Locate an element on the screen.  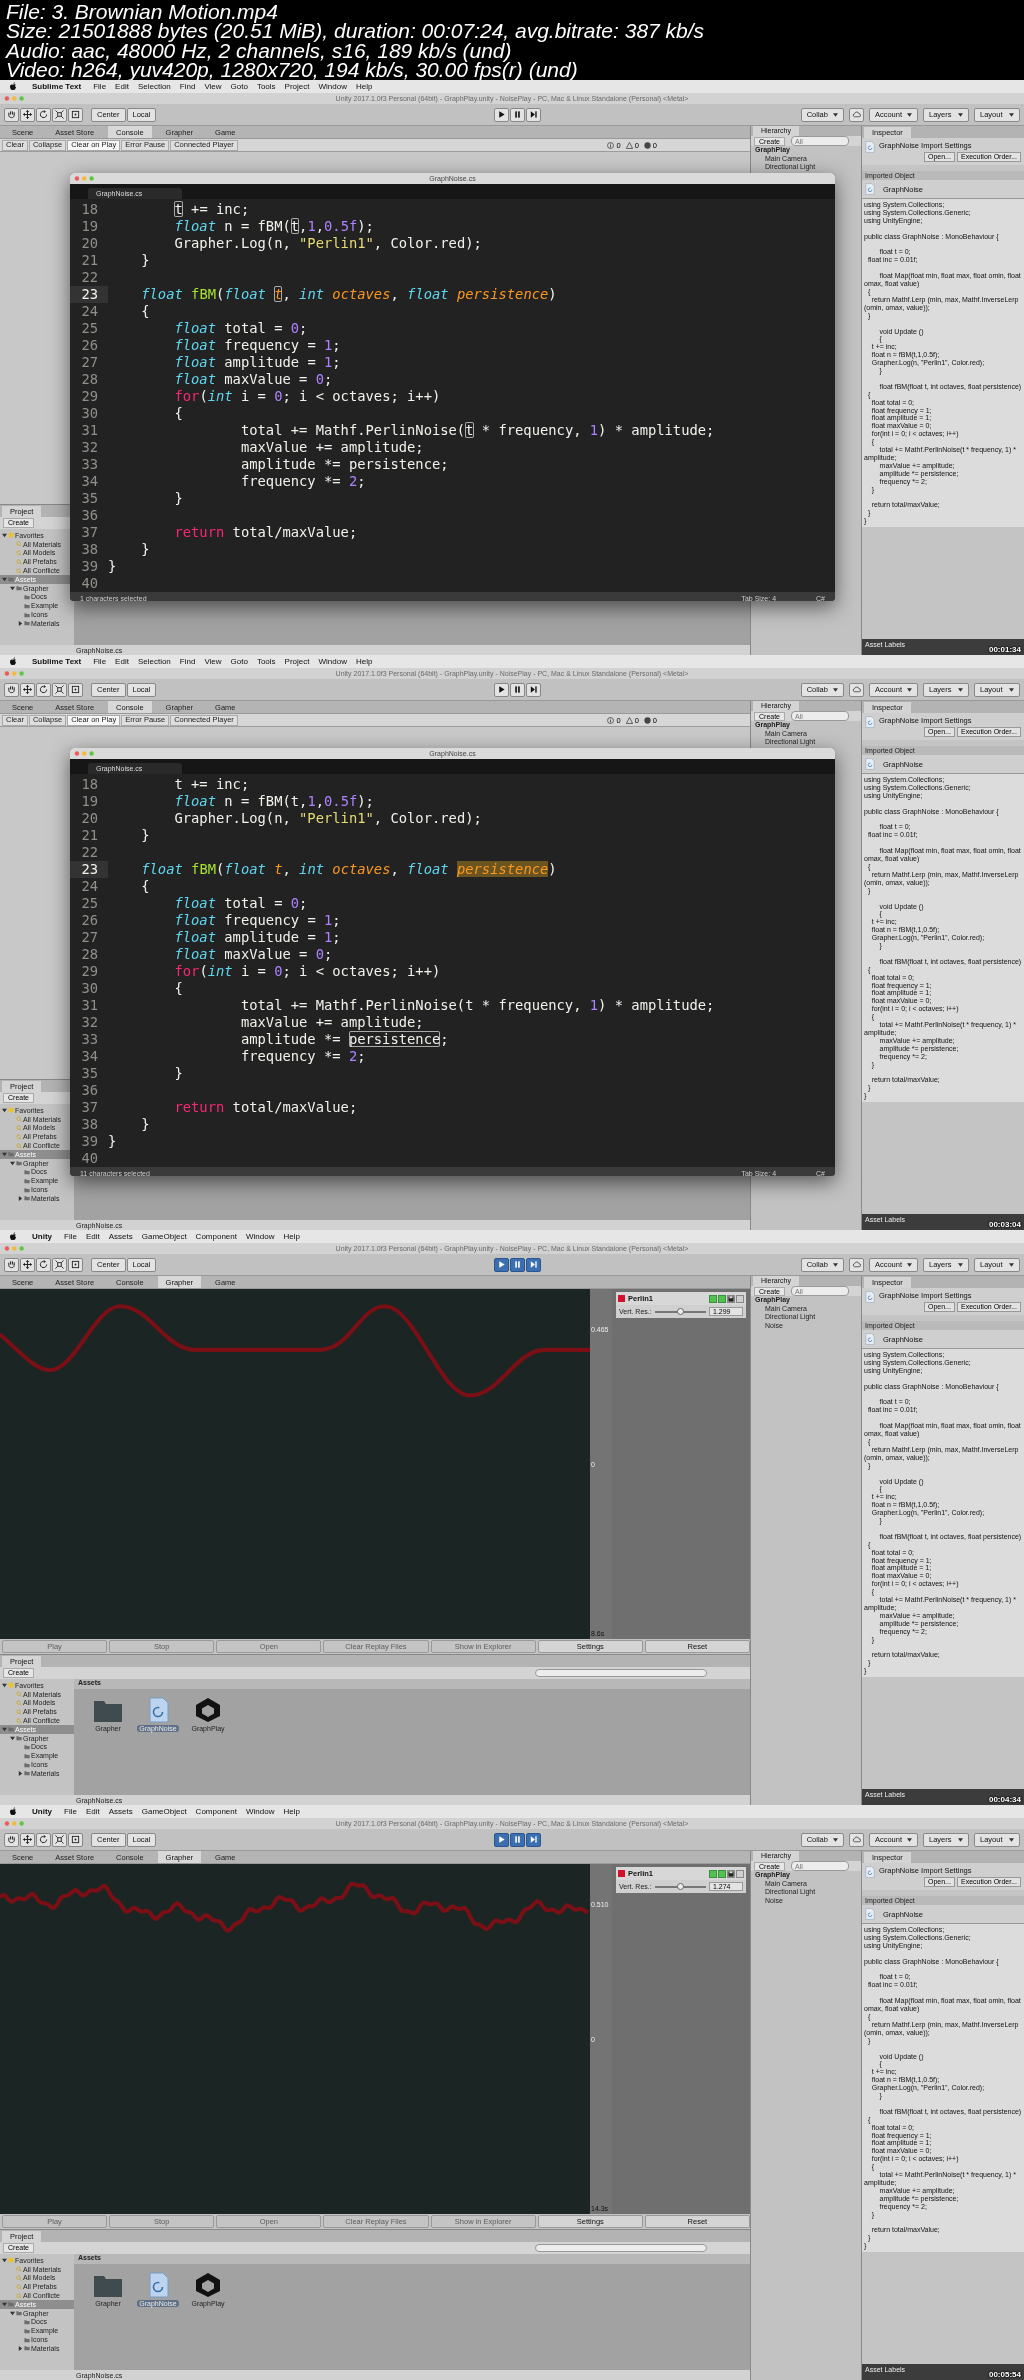
save-button is located at coordinates (731, 1298).